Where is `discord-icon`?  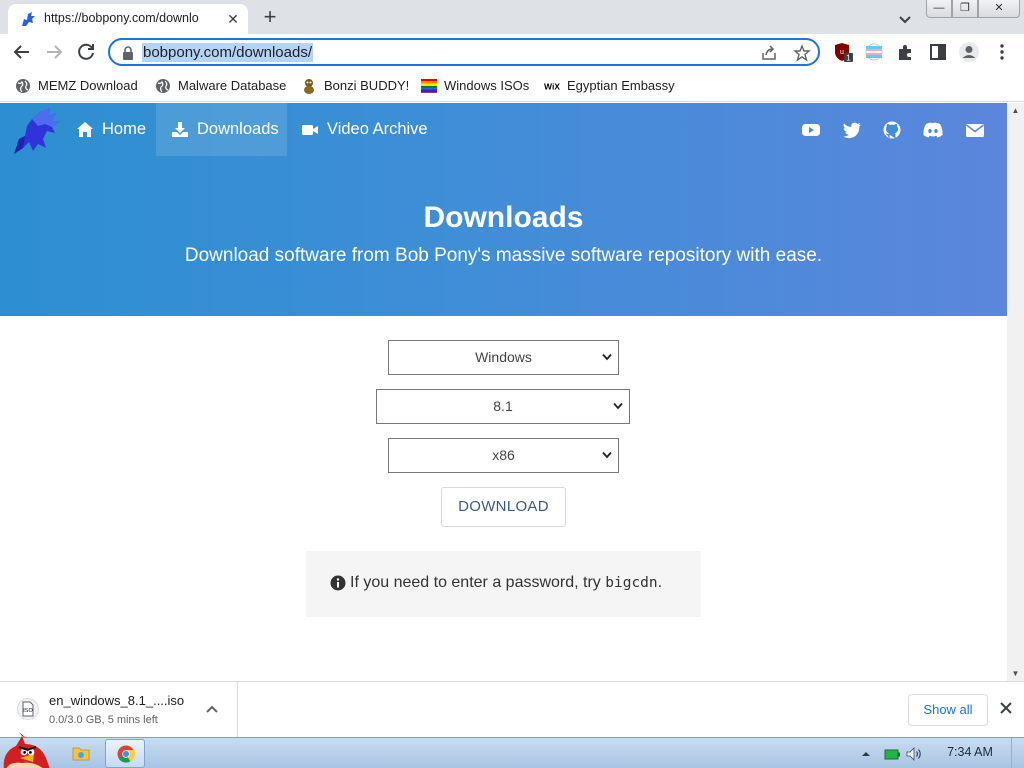
discord-icon is located at coordinates (933, 130).